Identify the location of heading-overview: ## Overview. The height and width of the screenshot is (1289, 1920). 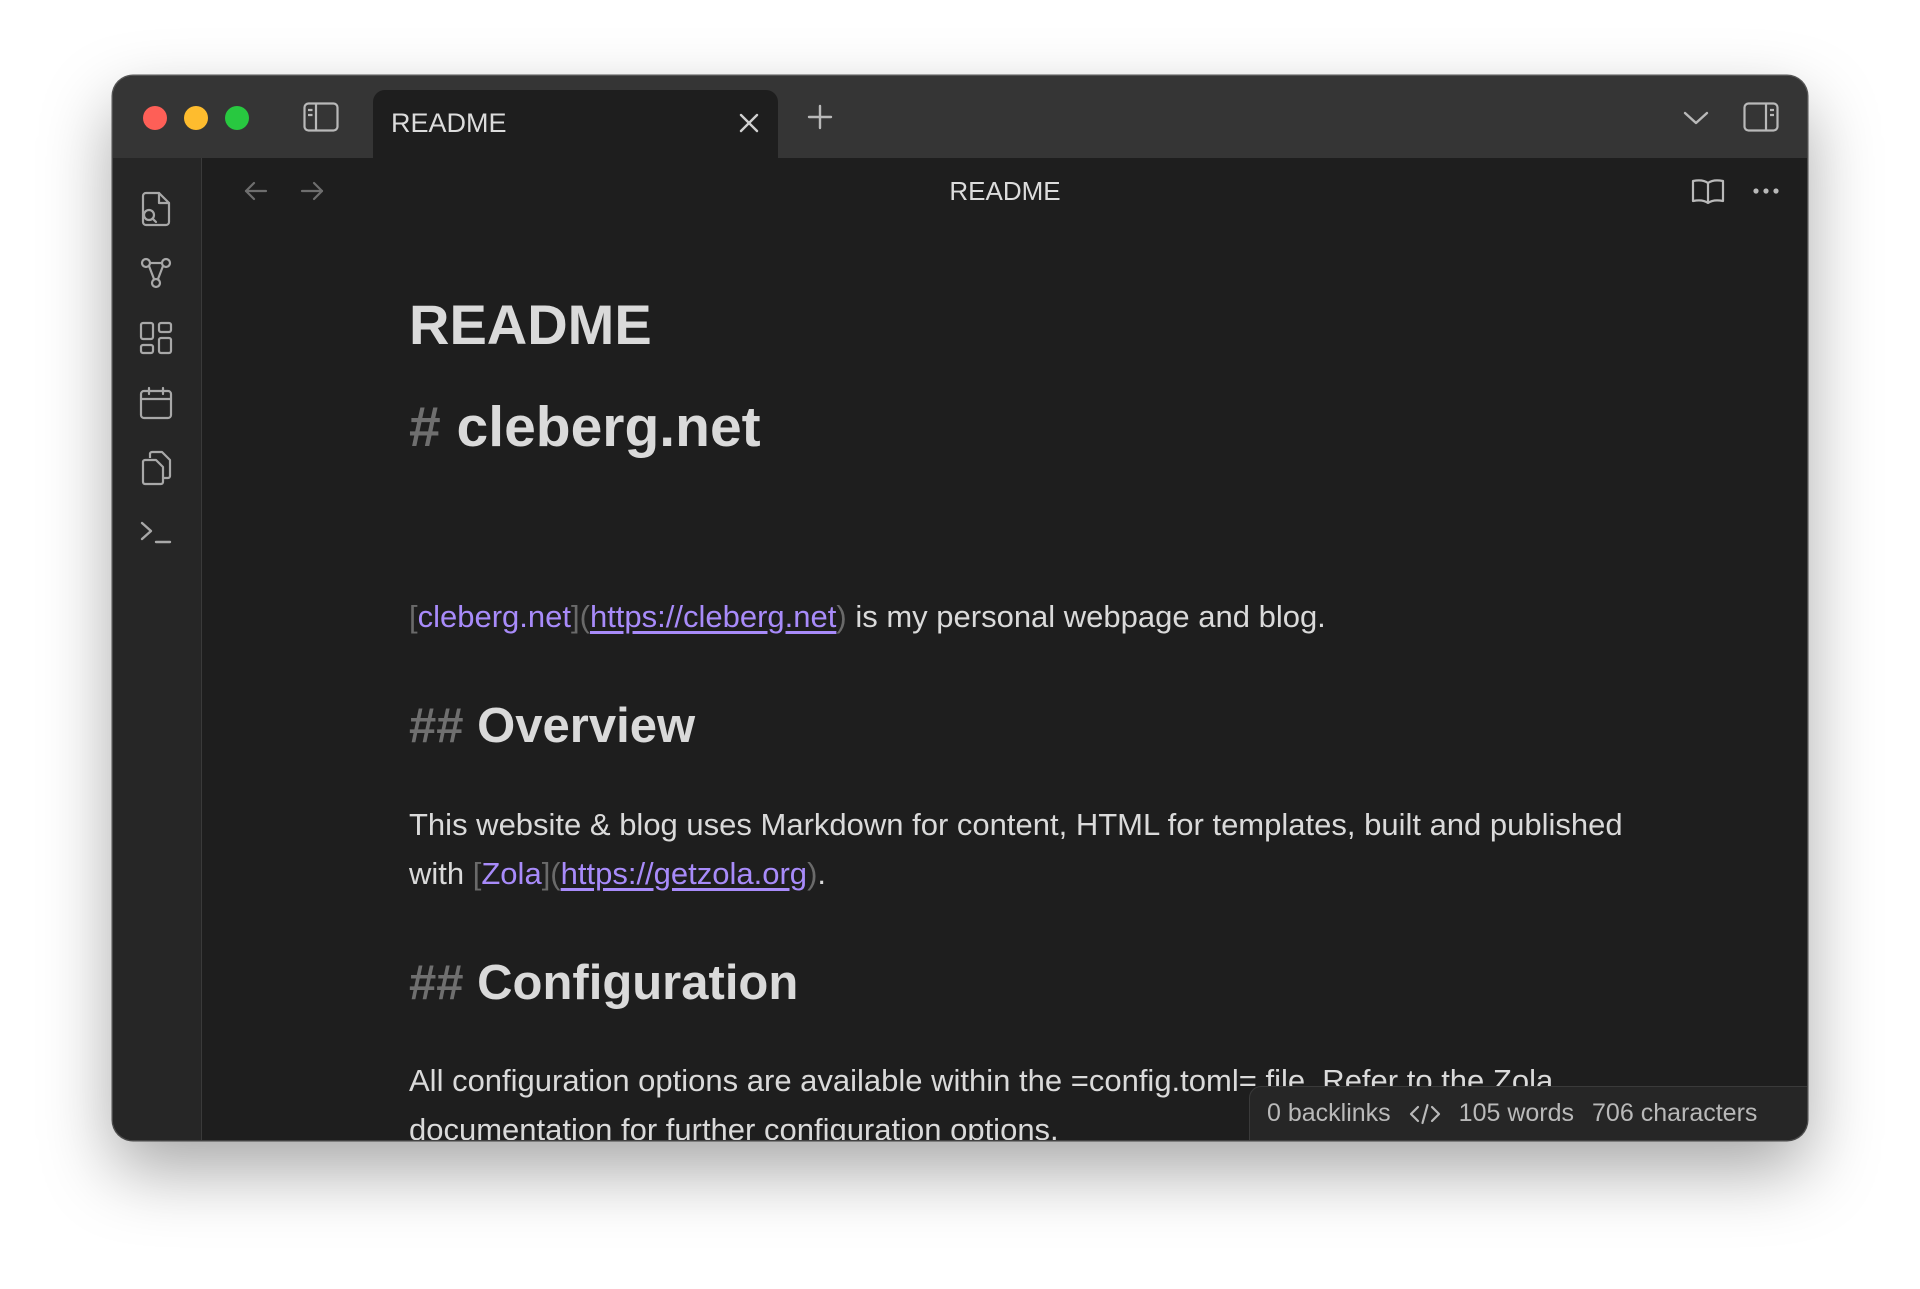
(552, 726).